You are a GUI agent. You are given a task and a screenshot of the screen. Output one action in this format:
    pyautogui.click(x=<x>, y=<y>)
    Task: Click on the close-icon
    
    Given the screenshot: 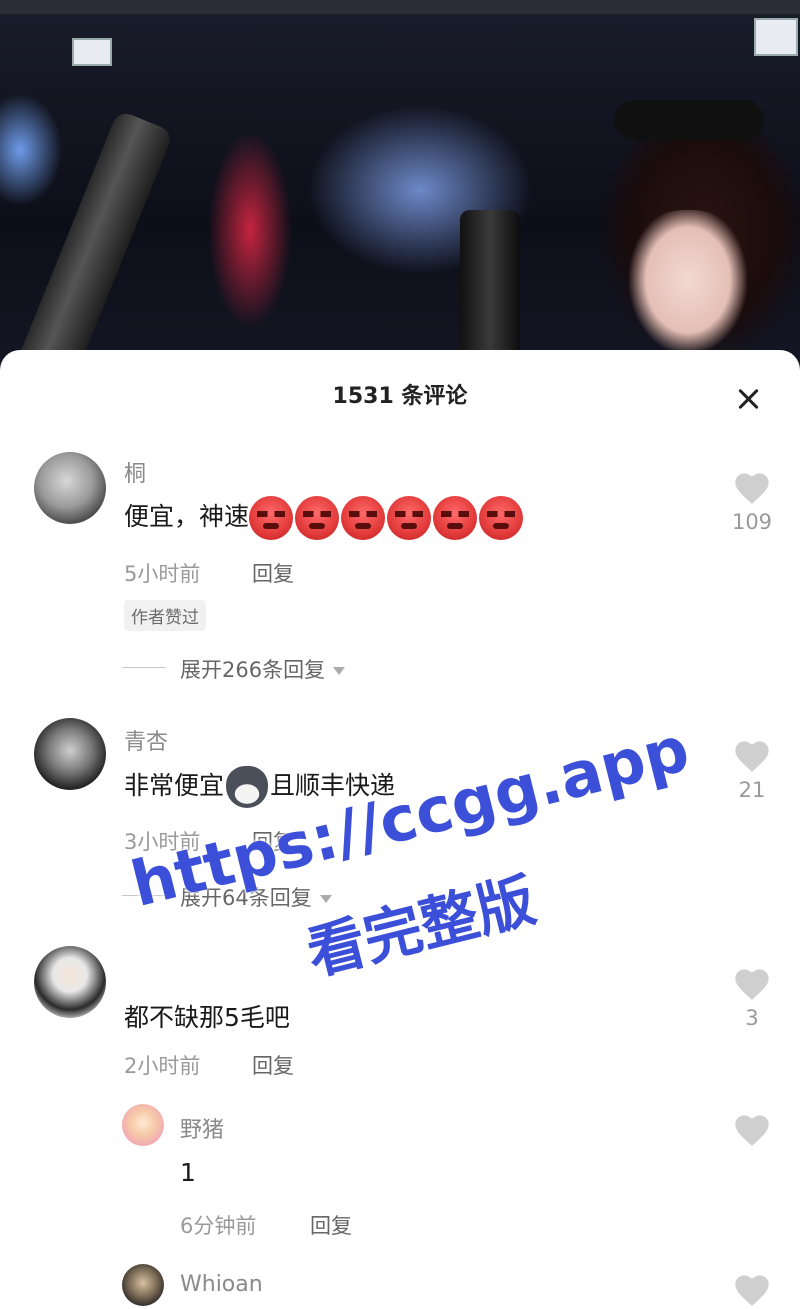 What is the action you would take?
    pyautogui.click(x=748, y=400)
    